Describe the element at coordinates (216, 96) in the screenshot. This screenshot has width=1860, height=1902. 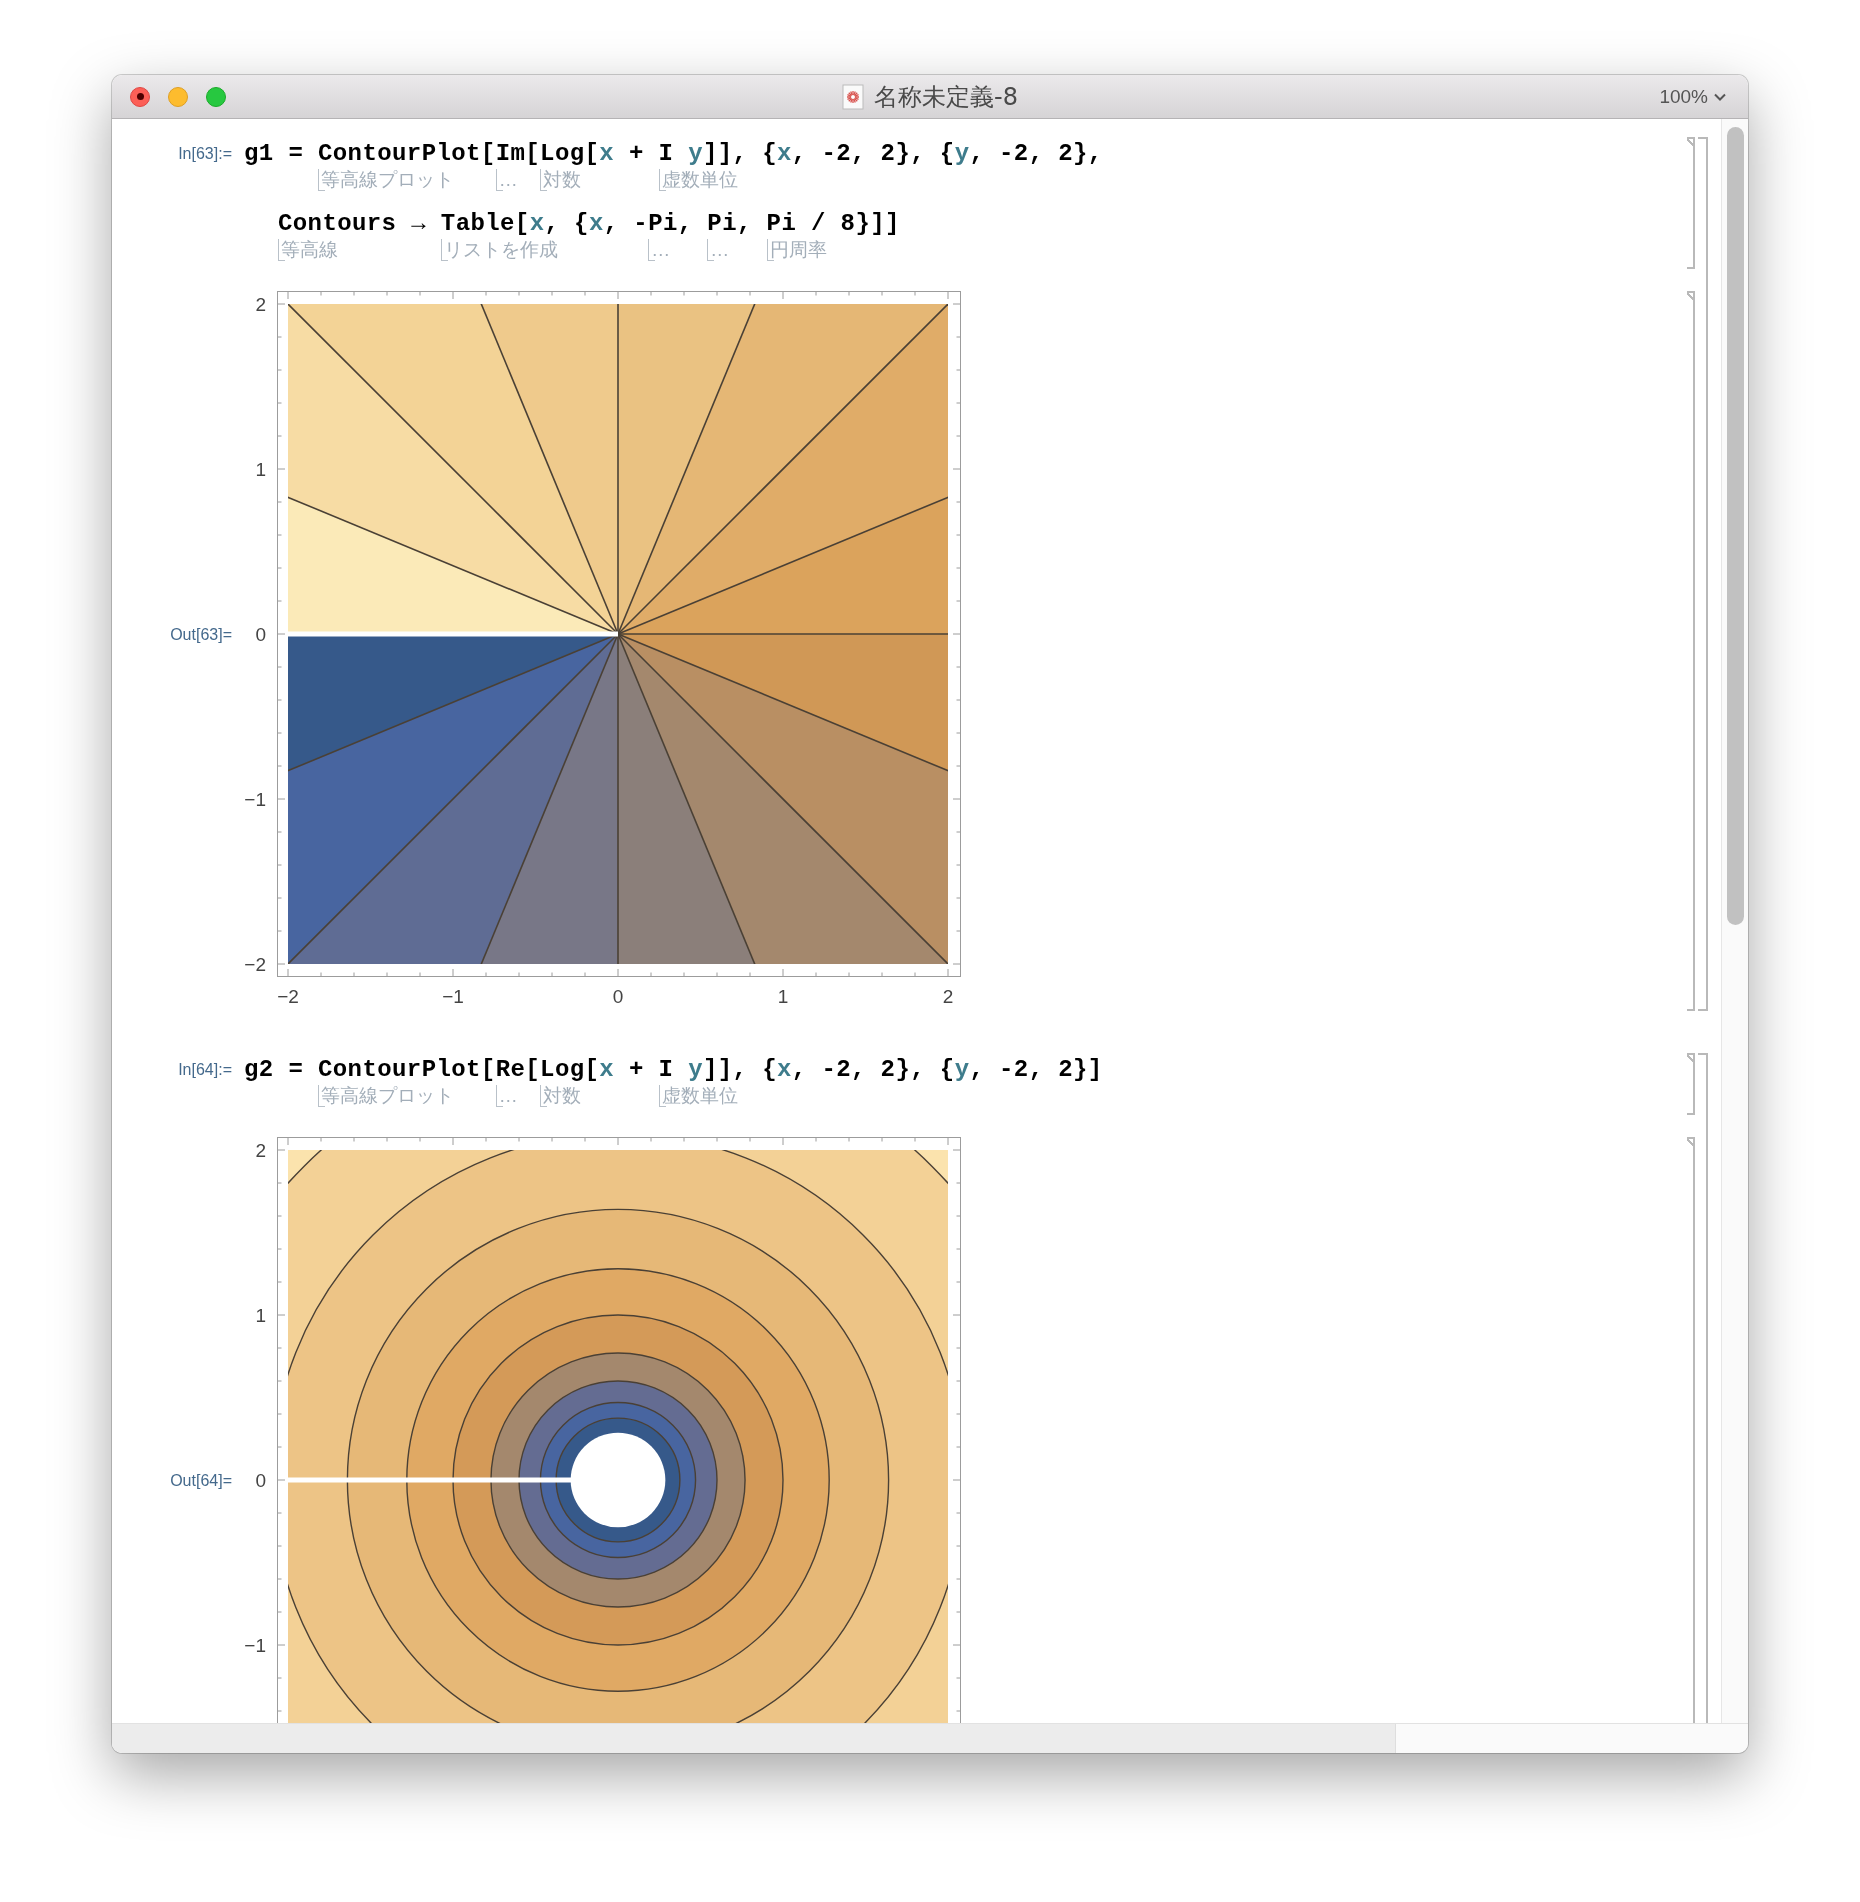
I see `maximize-button` at that location.